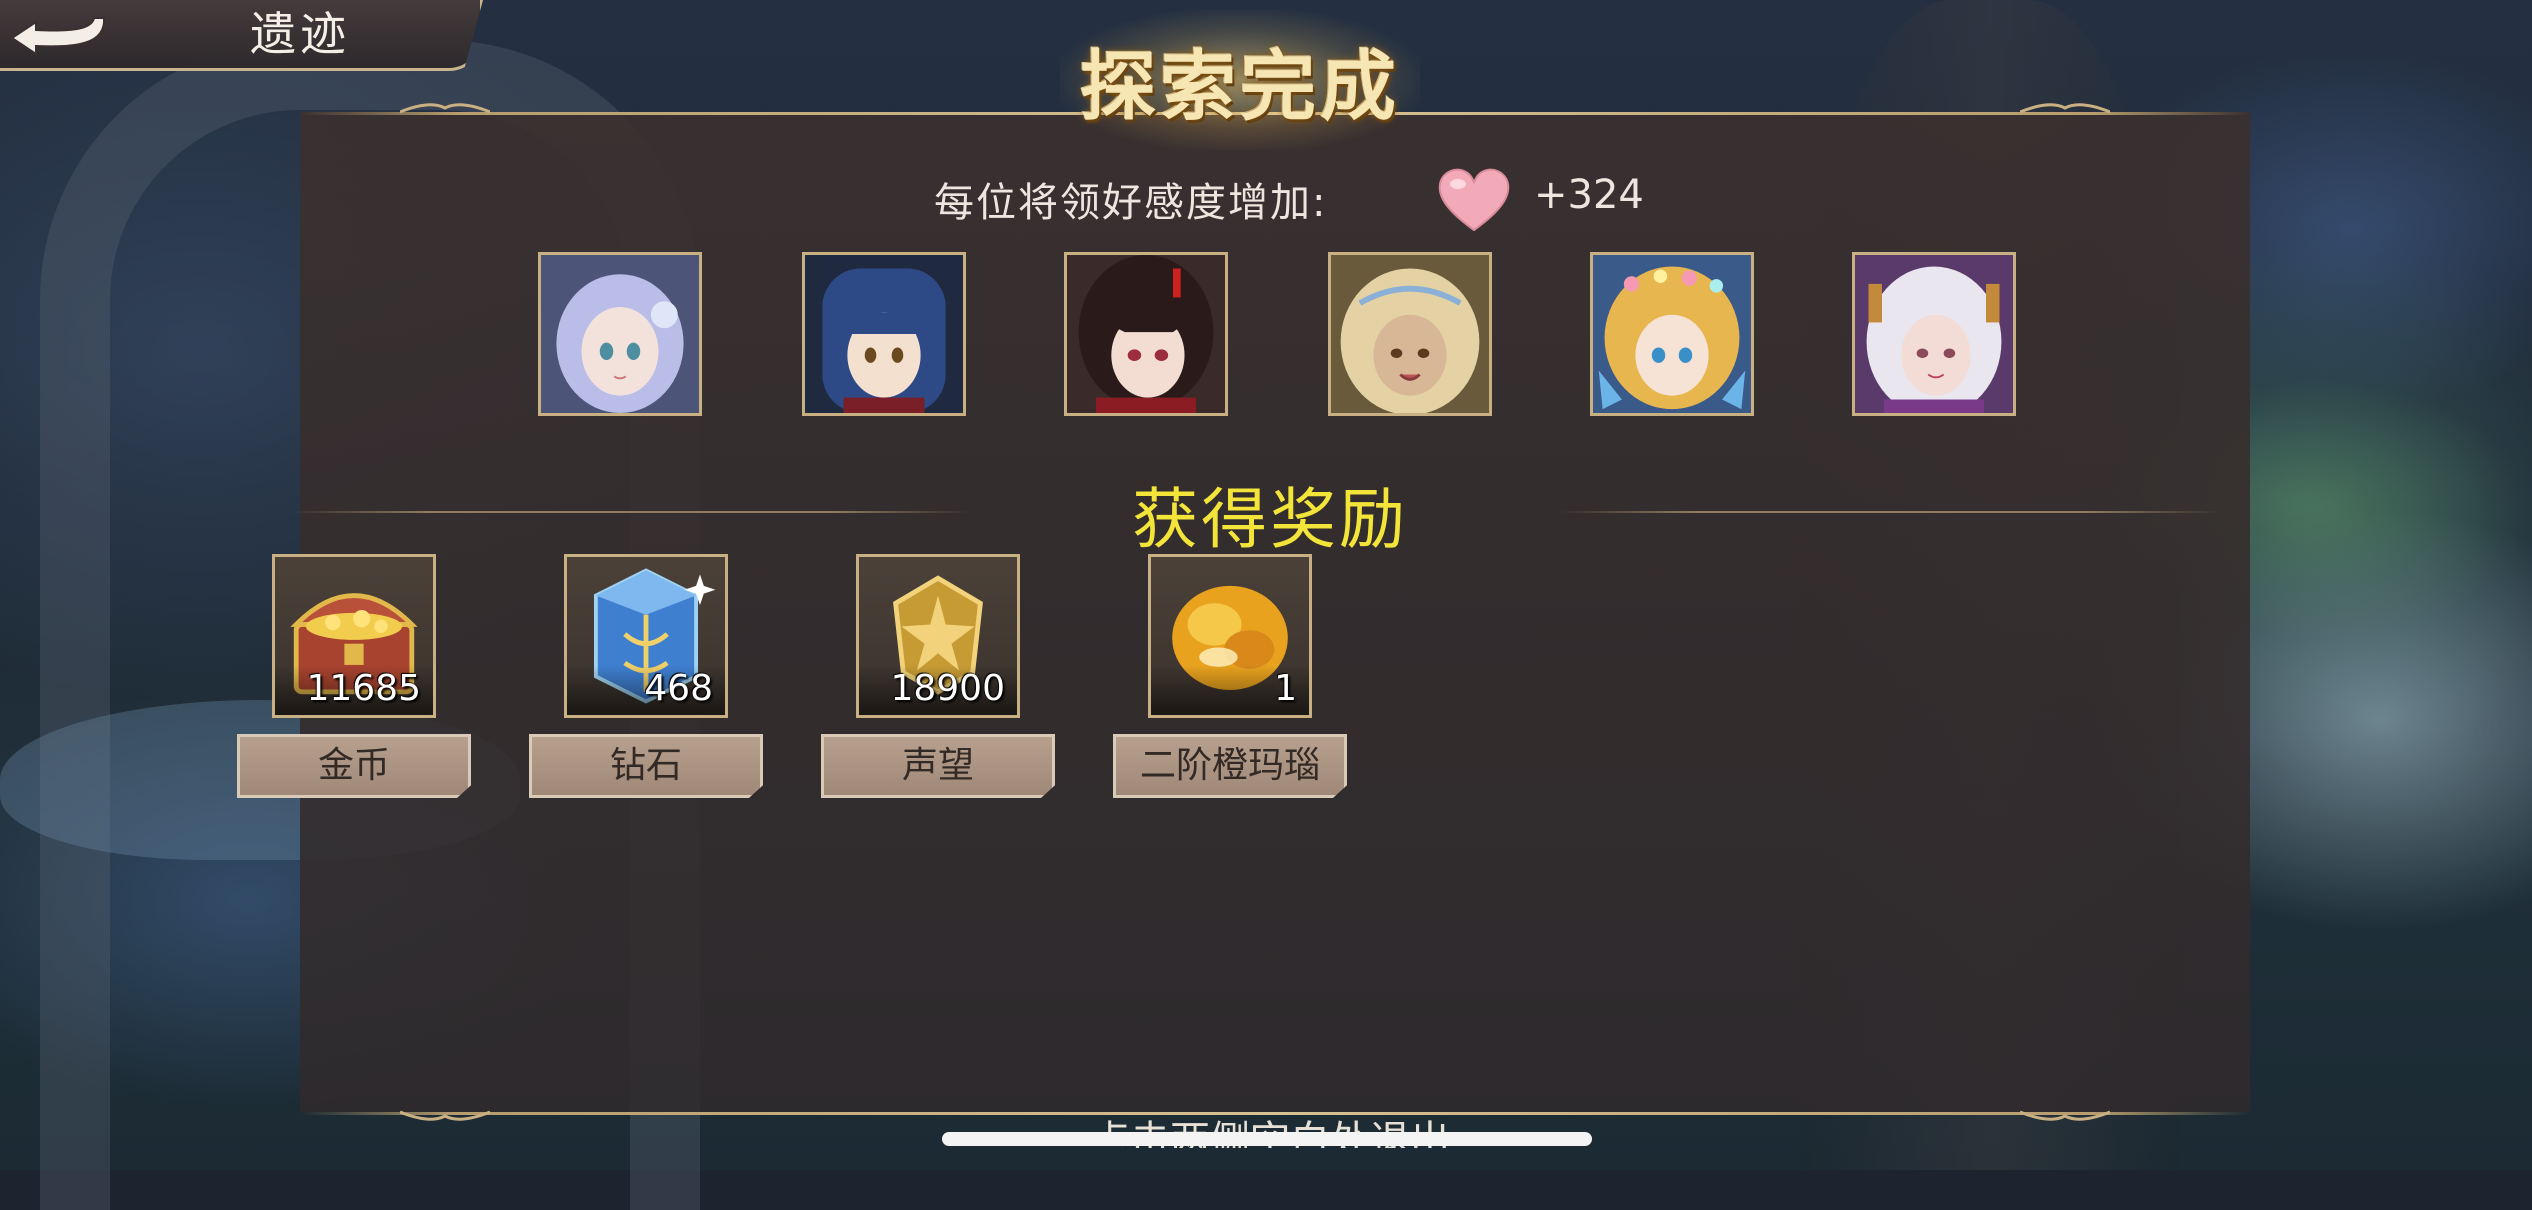 The height and width of the screenshot is (1210, 2532). What do you see at coordinates (354, 636) in the screenshot?
I see `reward-item-gold: 11685` at bounding box center [354, 636].